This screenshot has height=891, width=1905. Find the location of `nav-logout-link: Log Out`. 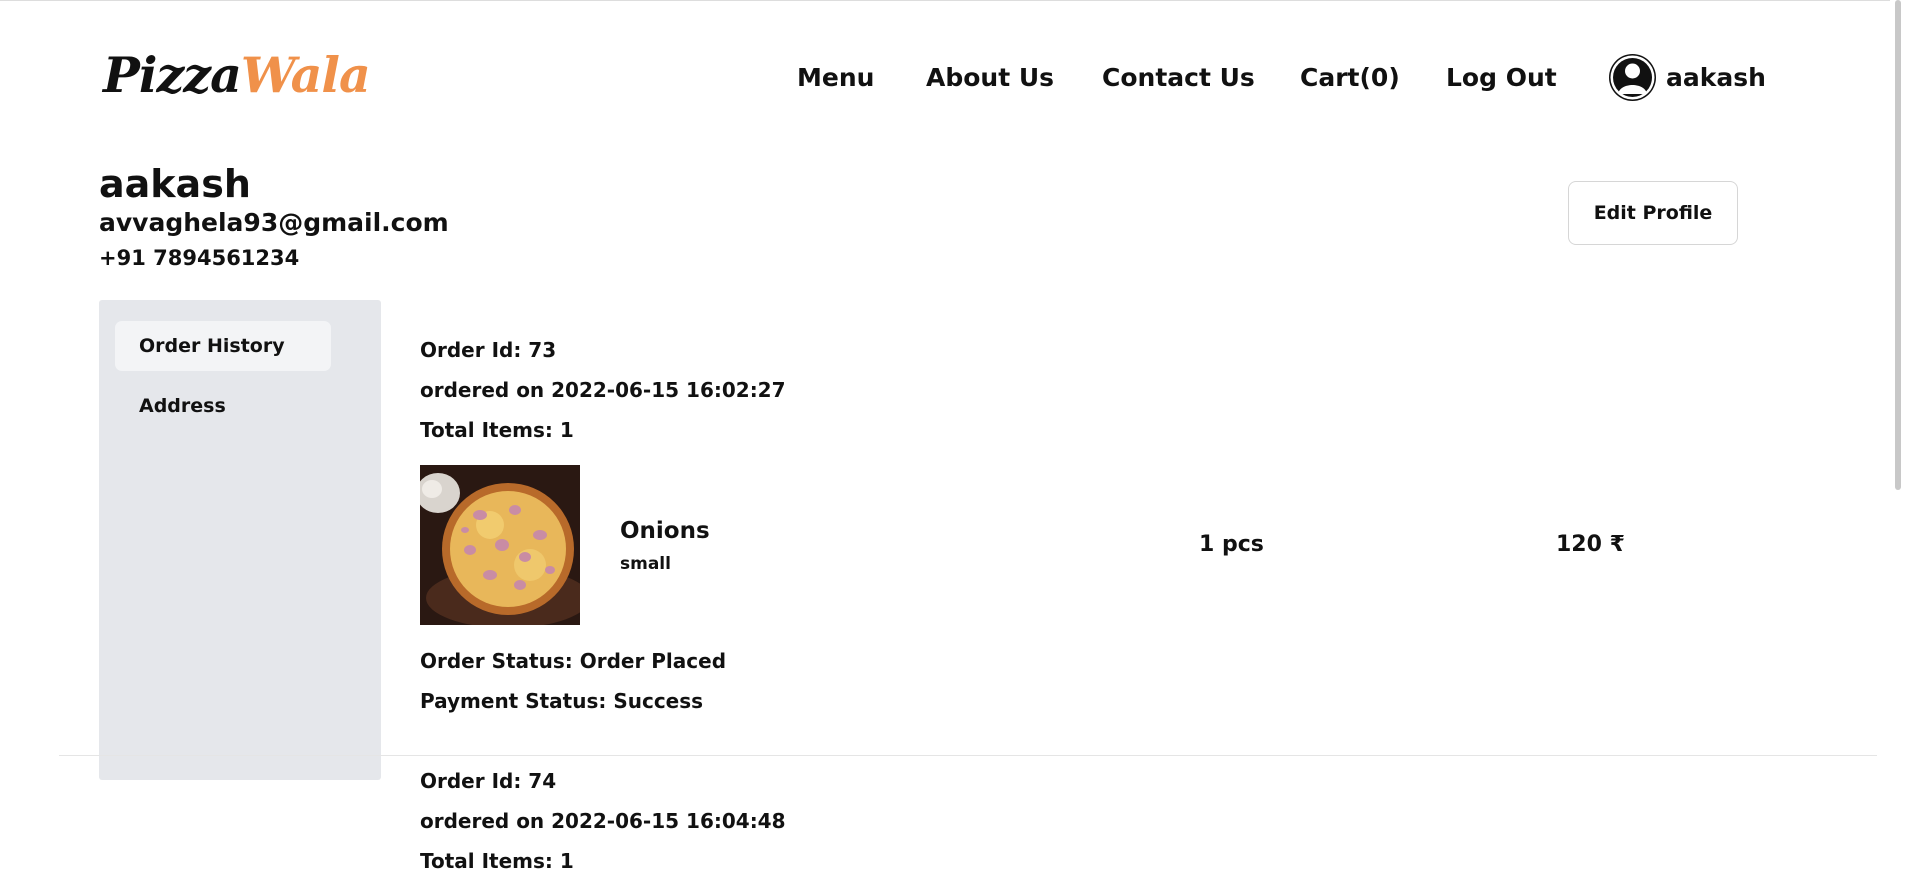

nav-logout-link: Log Out is located at coordinates (1501, 78).